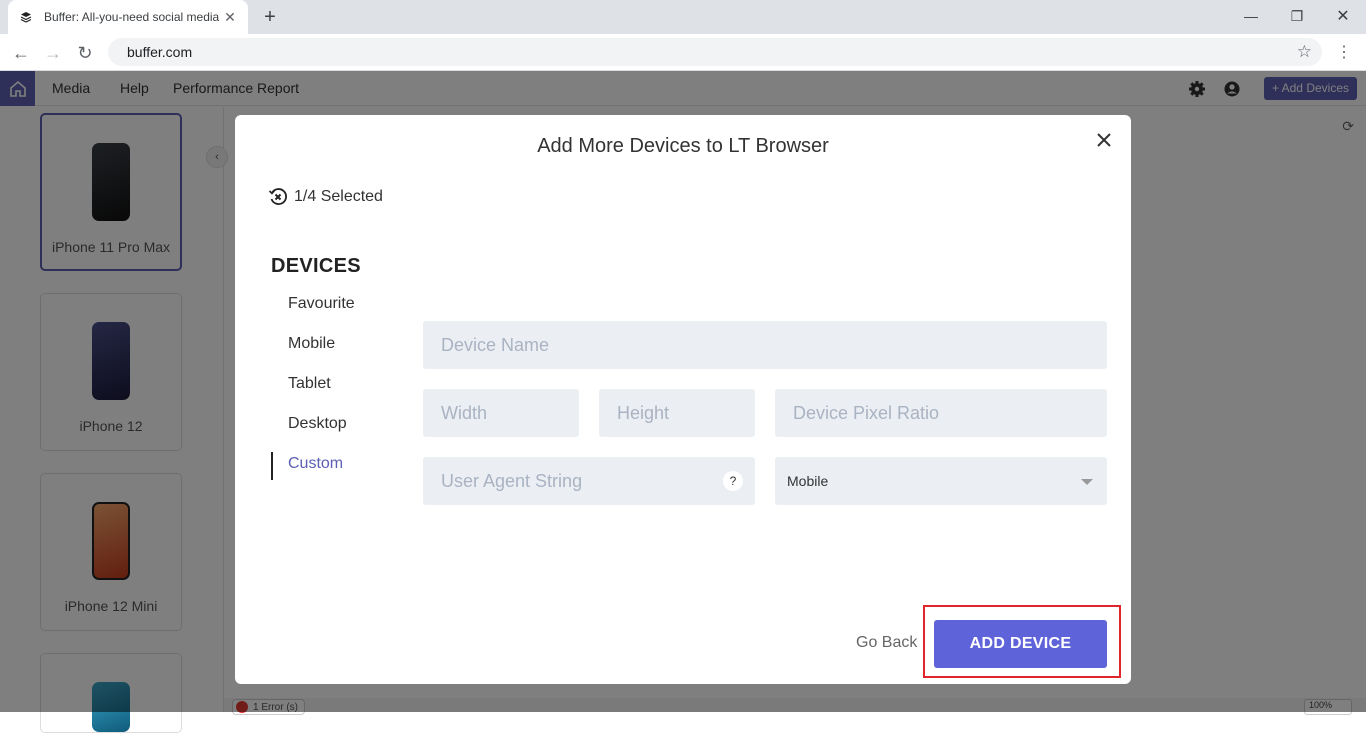  I want to click on selected-count: 1/4 Selected, so click(325, 197).